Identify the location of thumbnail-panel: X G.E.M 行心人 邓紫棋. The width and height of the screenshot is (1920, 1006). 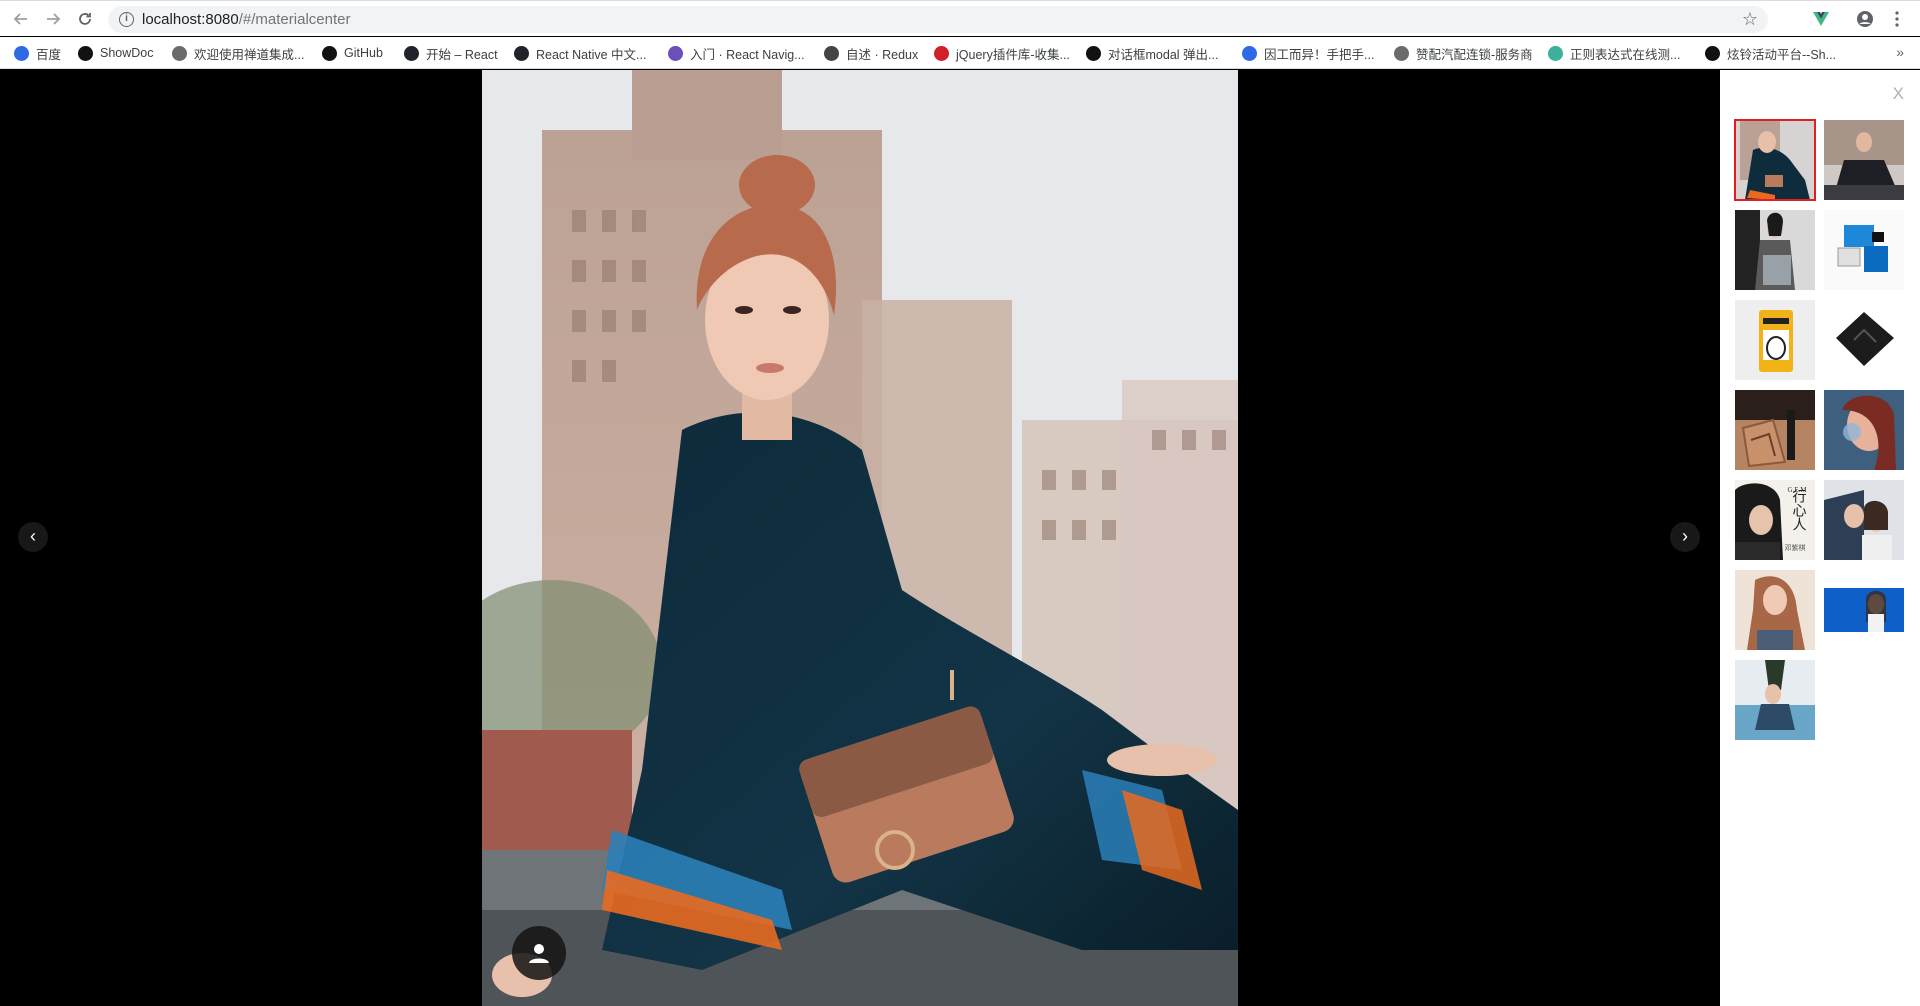
(1820, 538).